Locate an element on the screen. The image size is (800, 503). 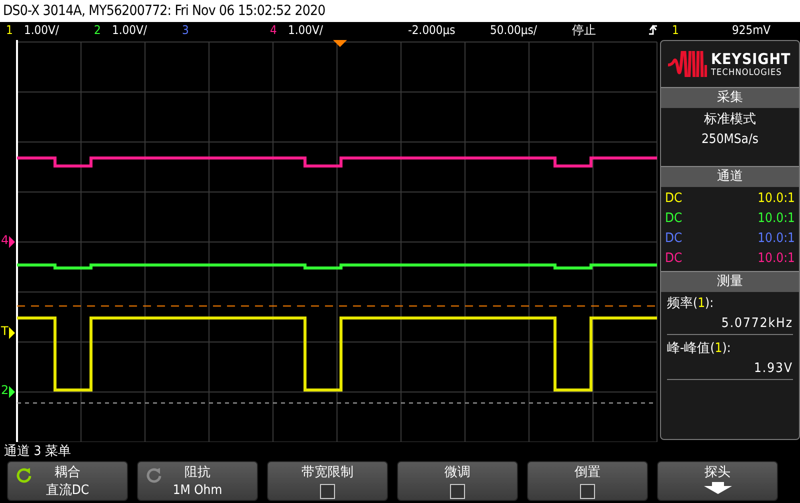
down-arrow-icon is located at coordinates (717, 488).